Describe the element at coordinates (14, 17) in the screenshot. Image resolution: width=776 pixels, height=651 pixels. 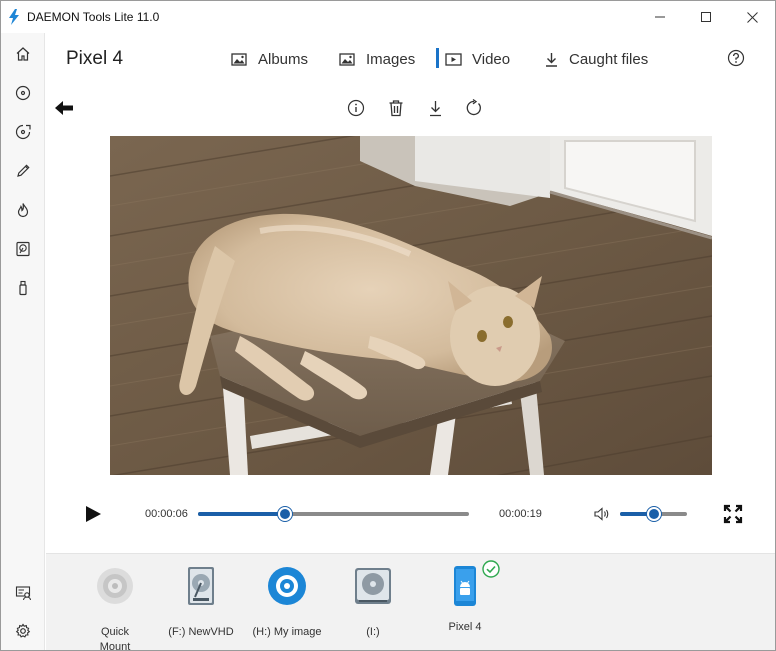
I see `daemon-tools-logo-icon` at that location.